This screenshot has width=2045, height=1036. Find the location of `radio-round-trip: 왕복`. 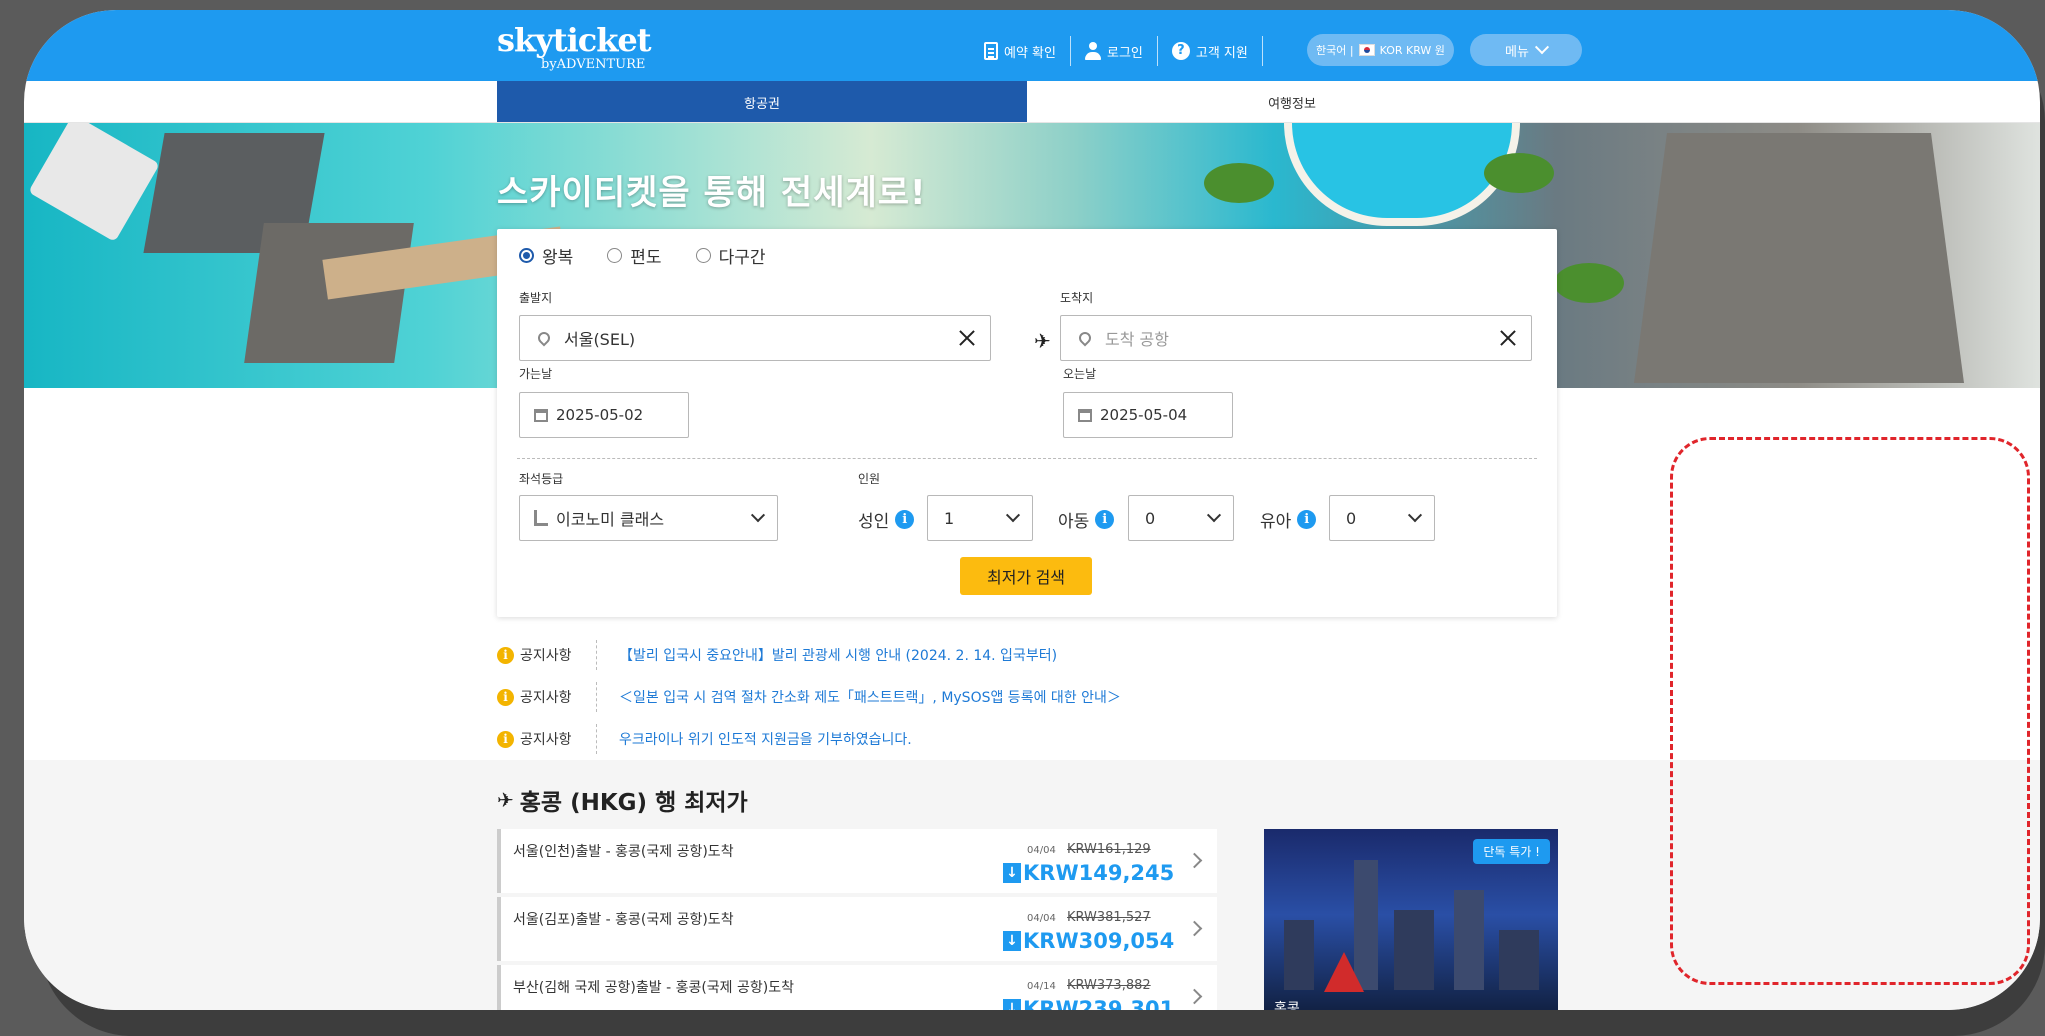

radio-round-trip: 왕복 is located at coordinates (546, 255).